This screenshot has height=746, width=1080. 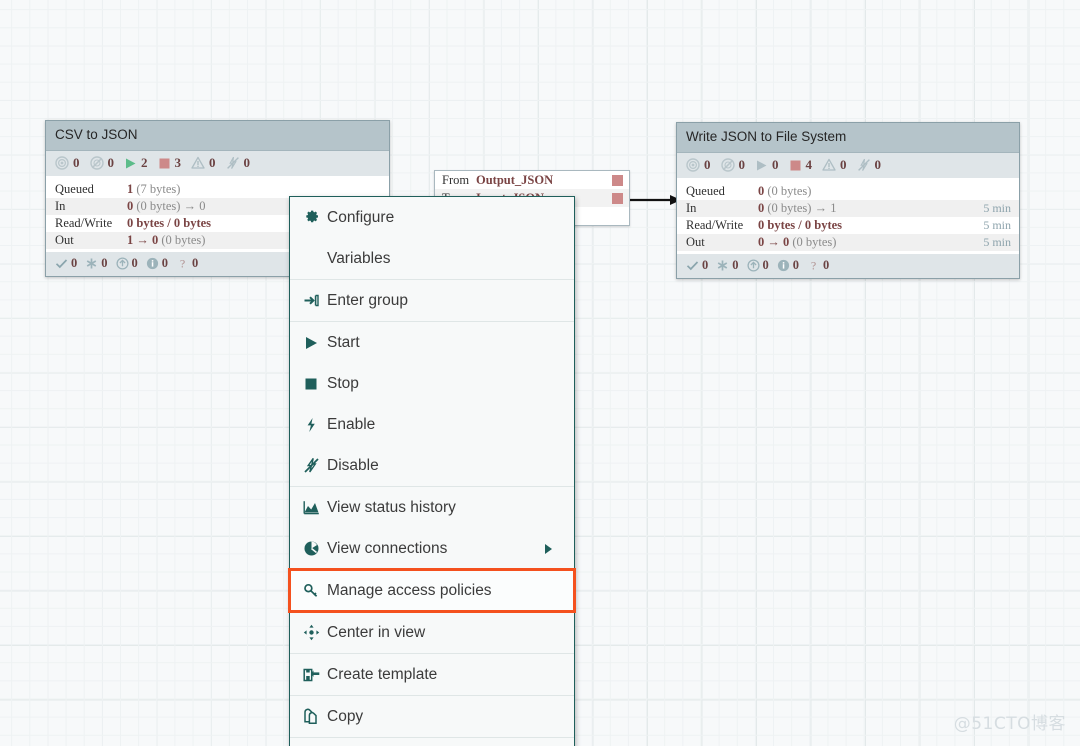 I want to click on watermark: @51CTO博客, so click(x=1009, y=724).